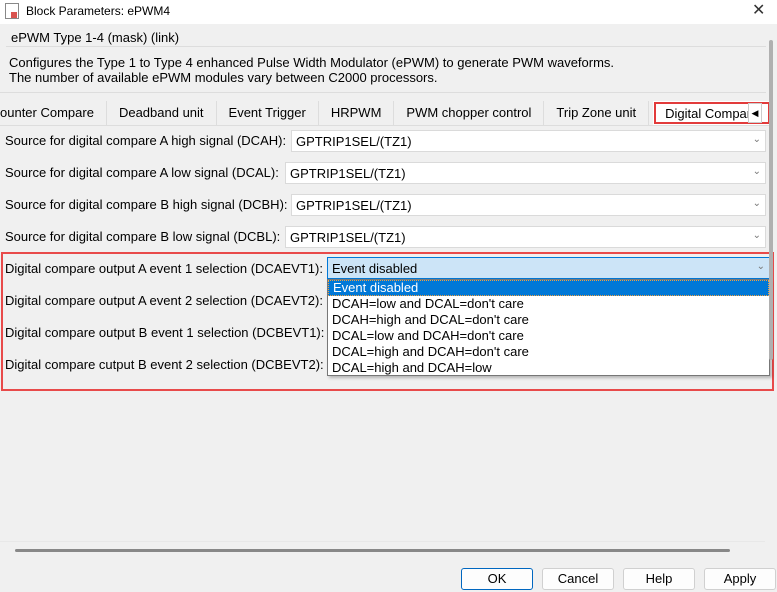  Describe the element at coordinates (497, 579) in the screenshot. I see `ok-button: OK` at that location.